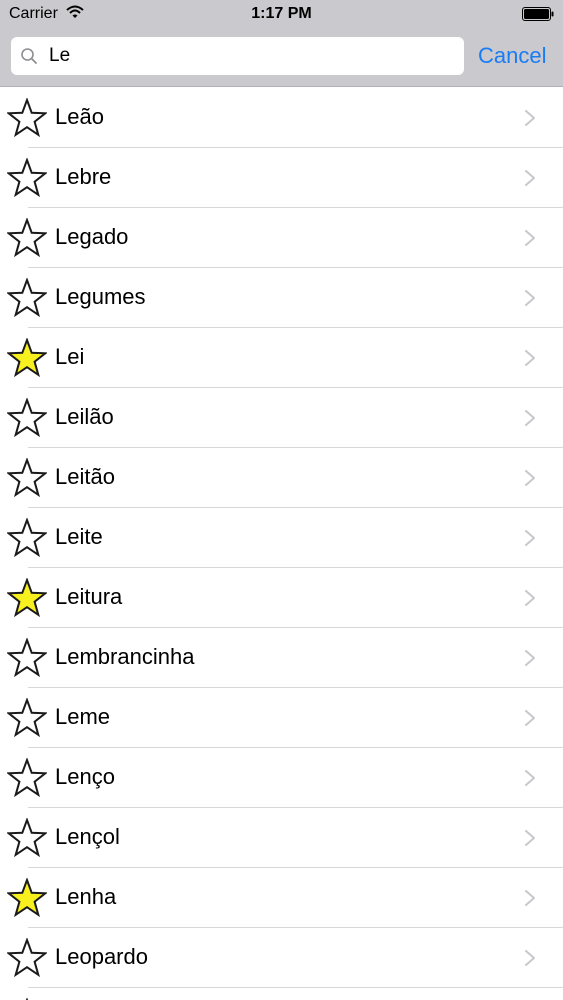 The width and height of the screenshot is (563, 1000). I want to click on status-bar: Carrier 1:17 PM, so click(281, 15).